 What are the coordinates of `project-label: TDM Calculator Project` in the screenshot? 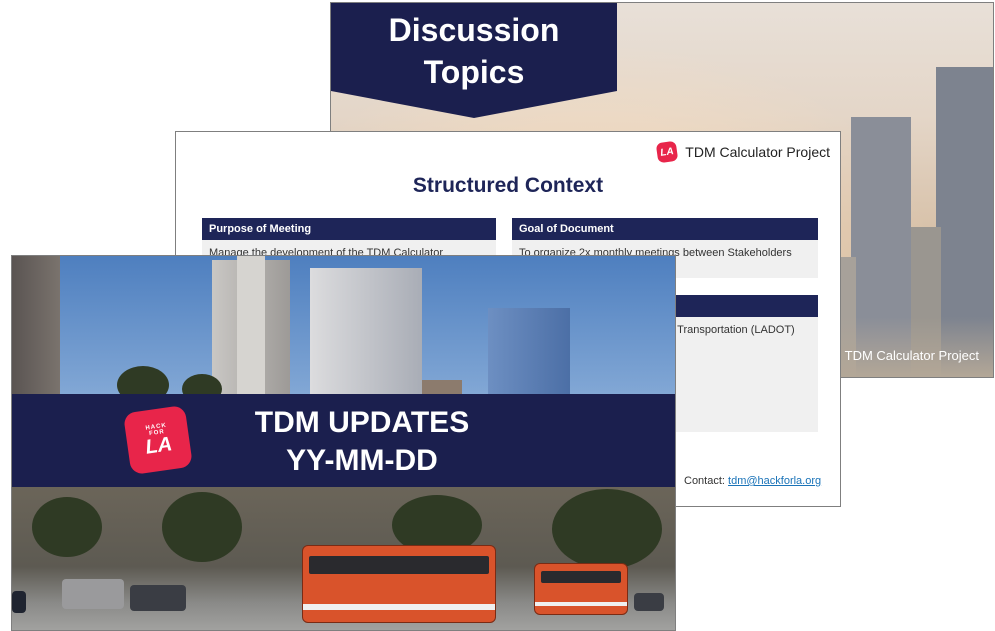 It's located at (757, 152).